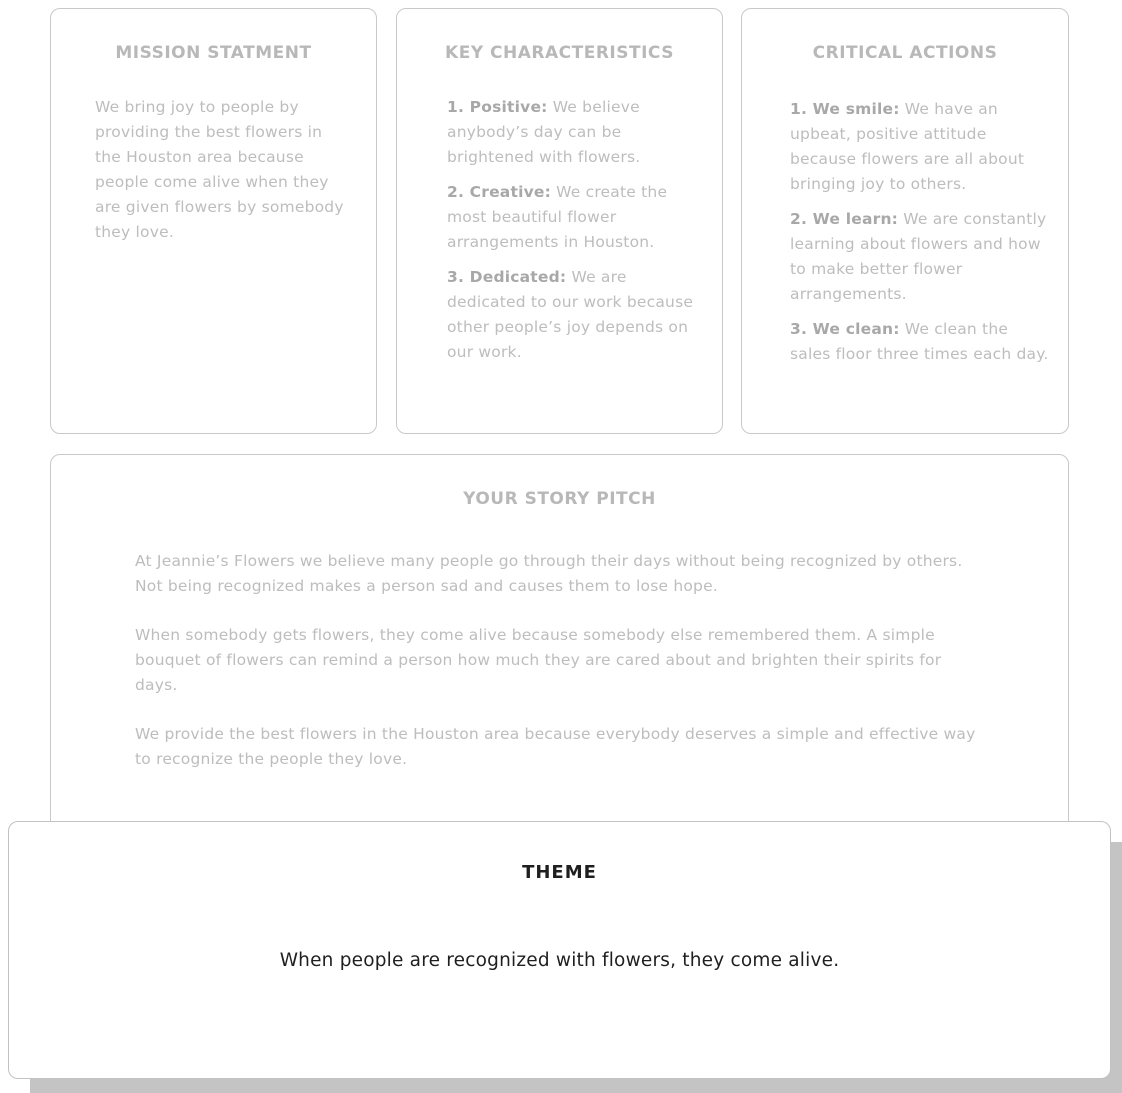 Image resolution: width=1122 pixels, height=1093 pixels. Describe the element at coordinates (559, 872) in the screenshot. I see `theme-title: THEME` at that location.